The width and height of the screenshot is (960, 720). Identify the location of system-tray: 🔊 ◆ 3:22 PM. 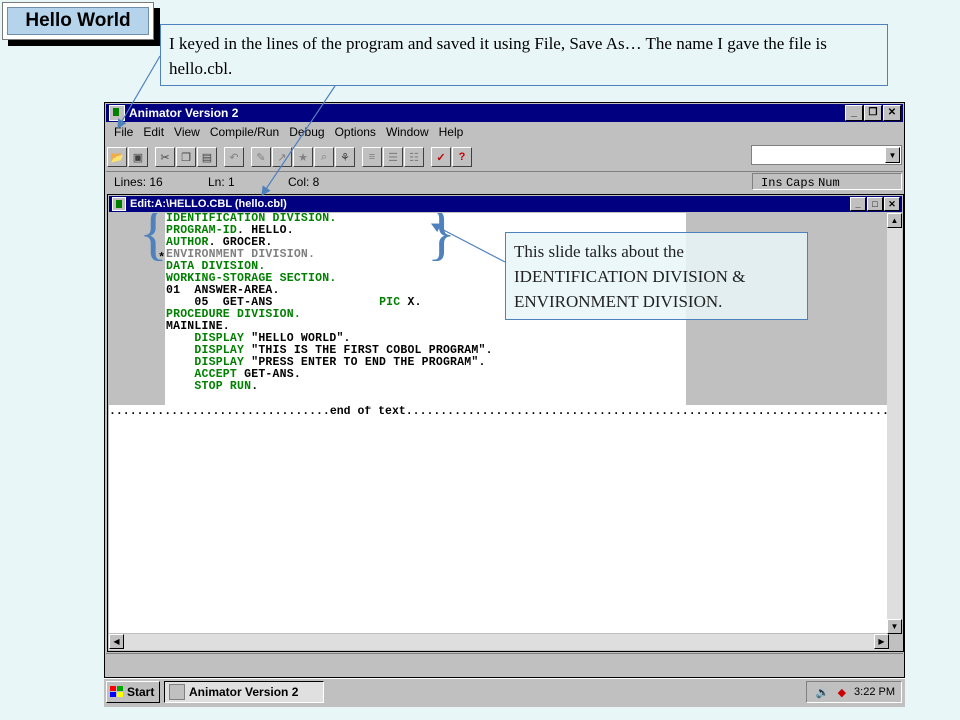
(854, 692).